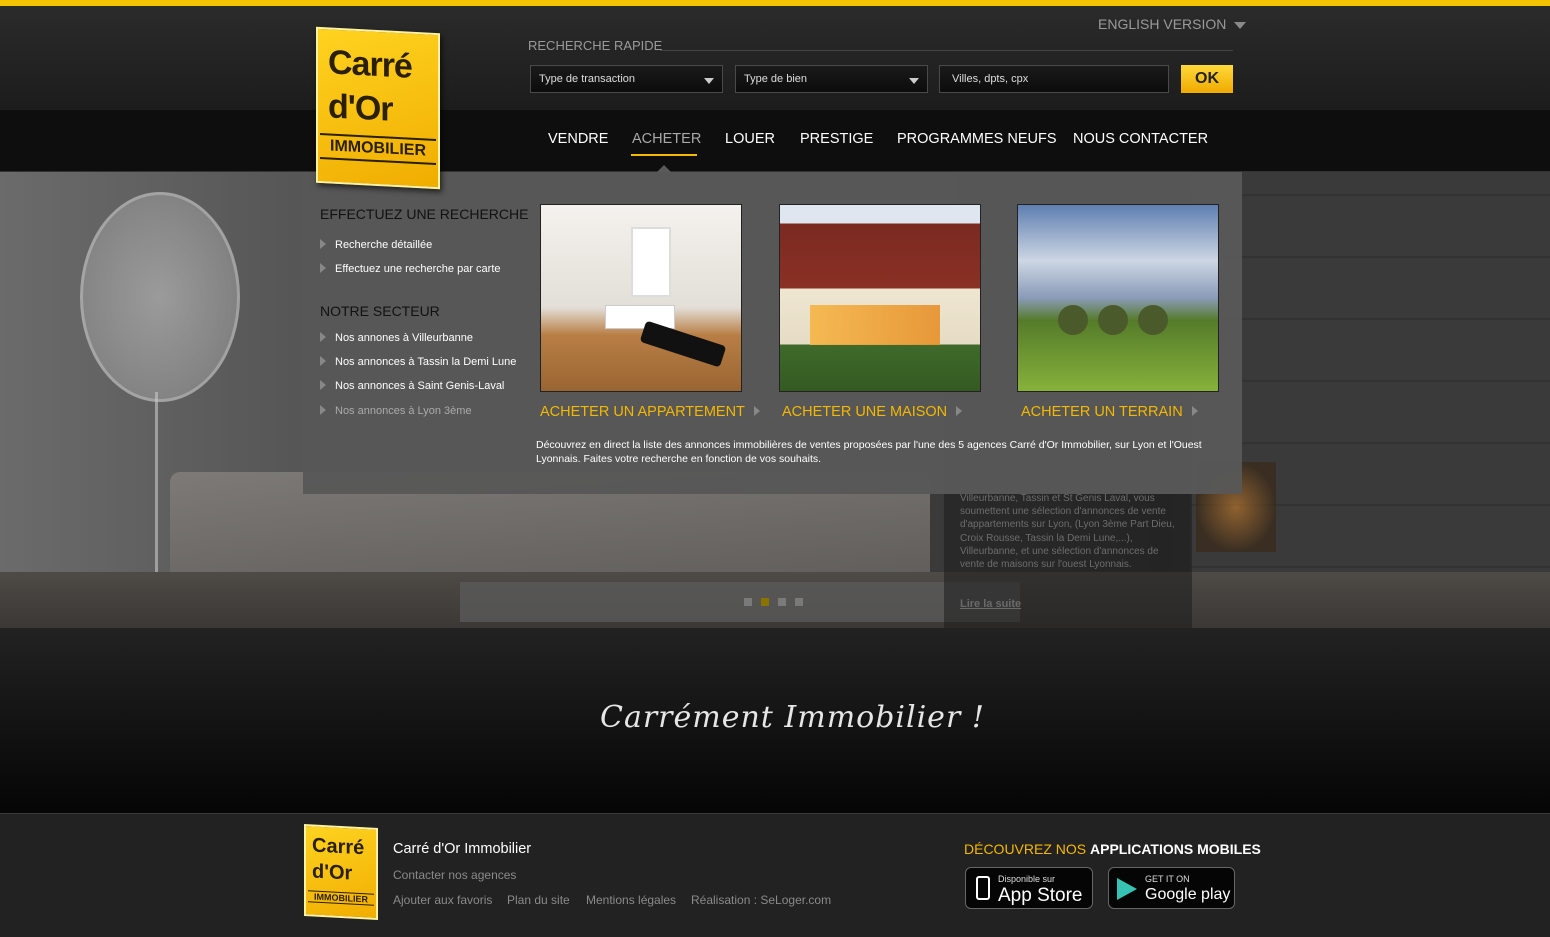 Image resolution: width=1550 pixels, height=937 pixels. I want to click on nav-vendre: VENDRE, so click(578, 139).